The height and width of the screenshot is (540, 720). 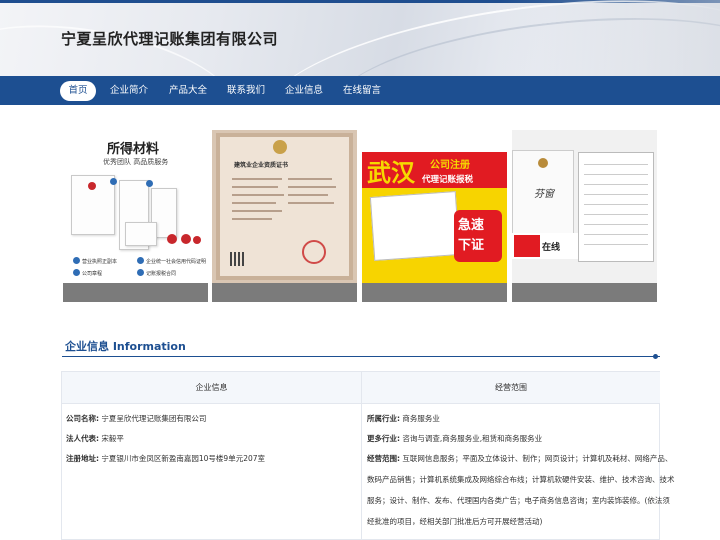 I want to click on brand-logo-icon, so click(x=527, y=246).